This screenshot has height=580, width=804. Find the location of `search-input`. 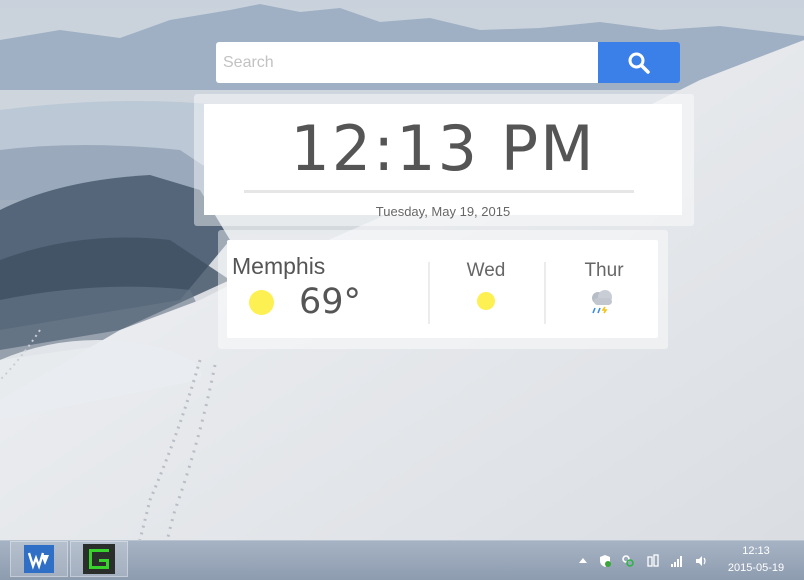

search-input is located at coordinates (407, 62).